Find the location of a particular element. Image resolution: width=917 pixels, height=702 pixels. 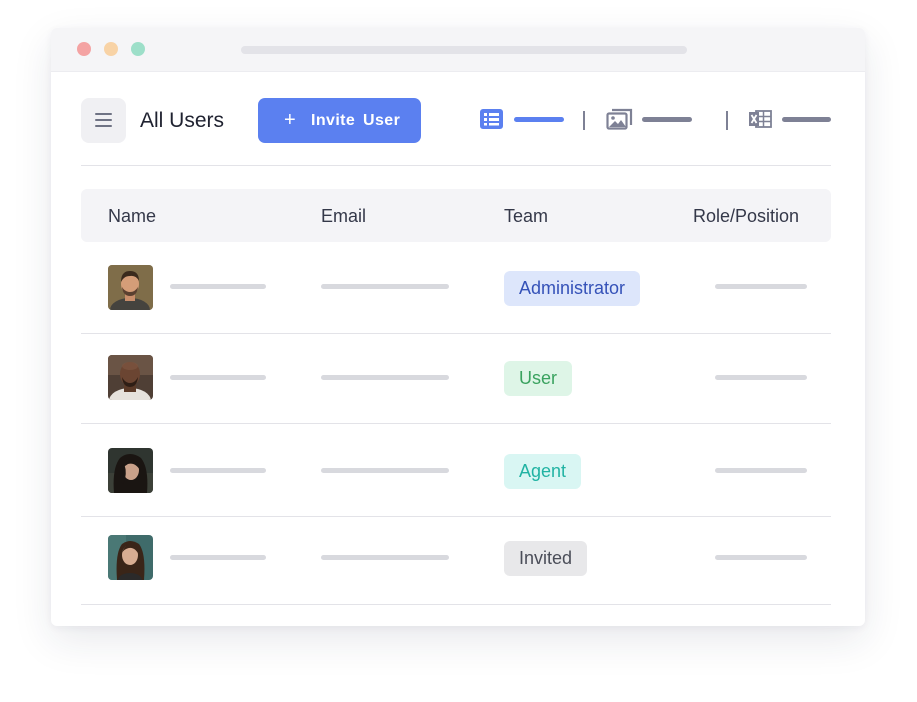

maximize-window-button is located at coordinates (138, 49).